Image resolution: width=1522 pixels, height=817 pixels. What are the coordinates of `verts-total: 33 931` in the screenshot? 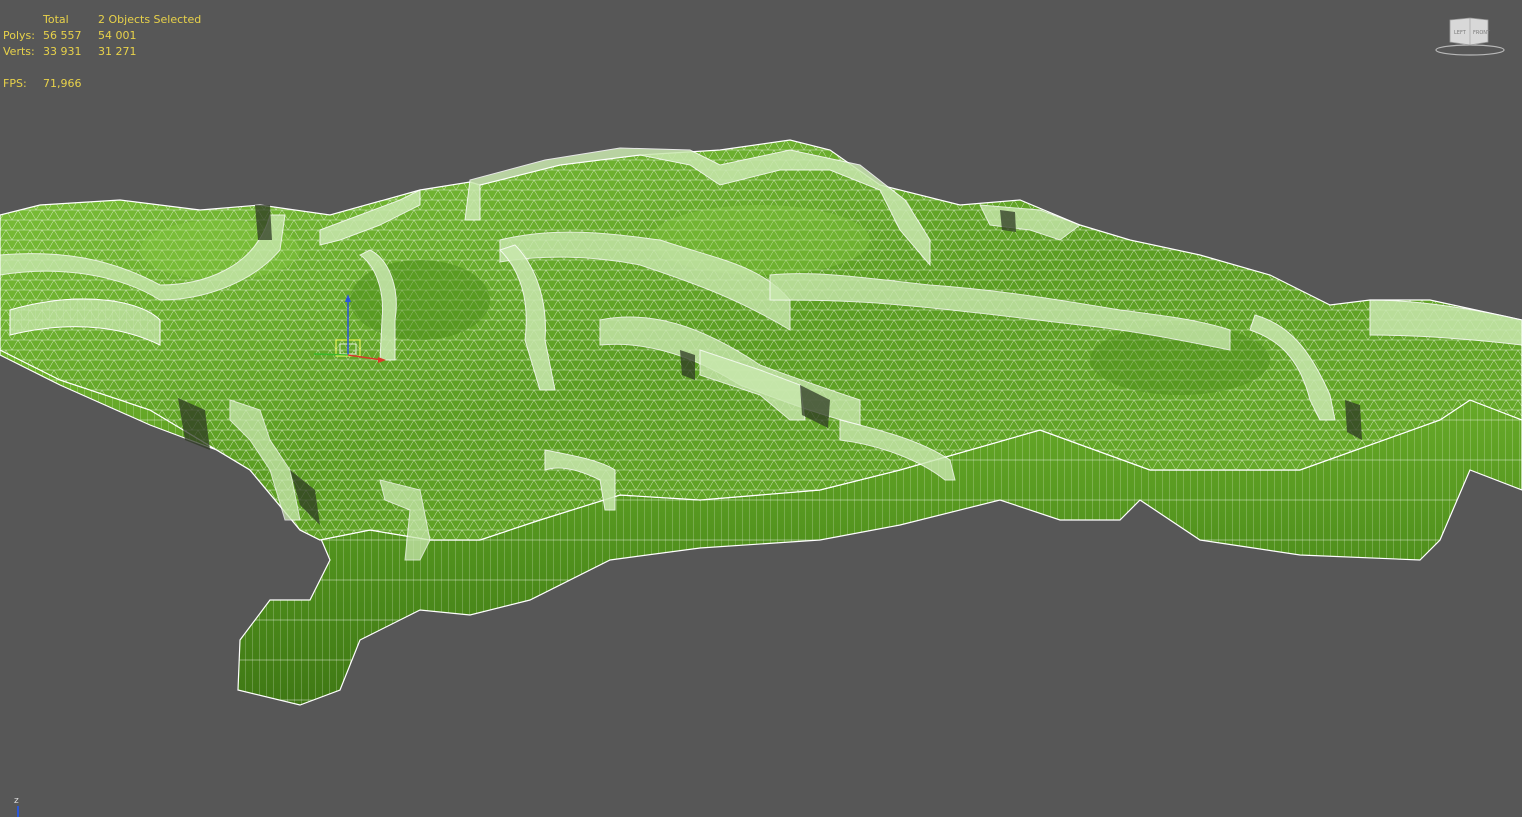 It's located at (62, 51).